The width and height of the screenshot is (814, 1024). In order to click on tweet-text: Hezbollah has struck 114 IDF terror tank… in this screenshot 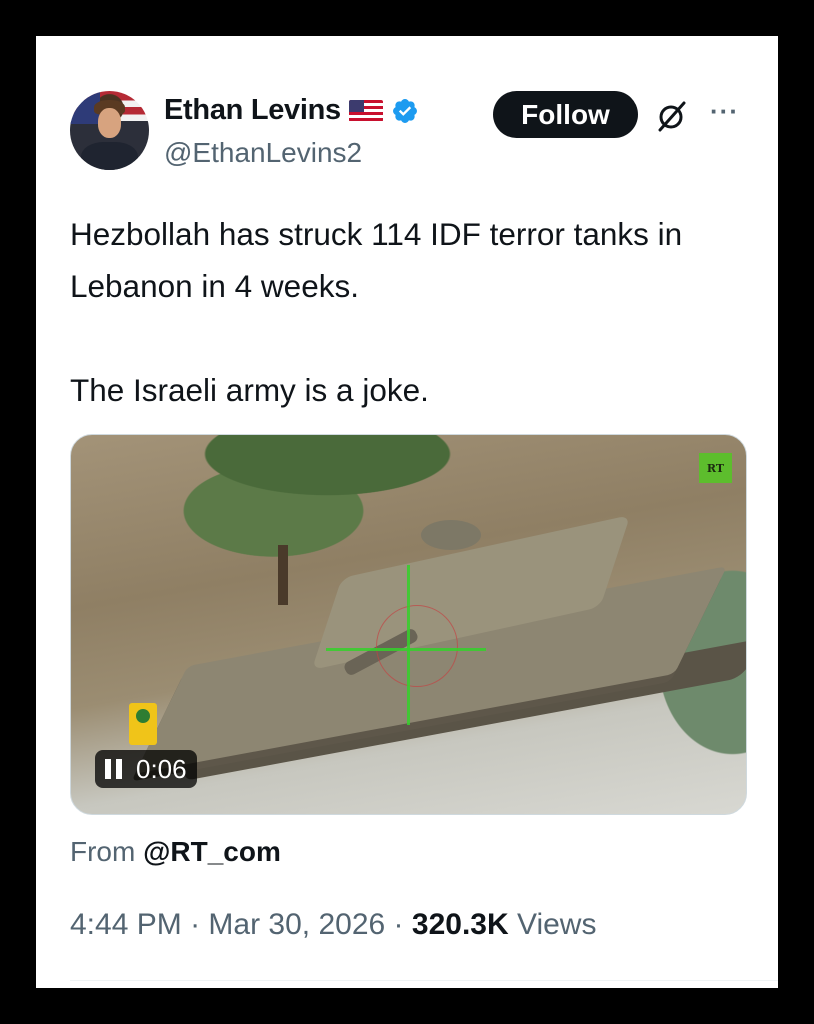, I will do `click(376, 312)`.